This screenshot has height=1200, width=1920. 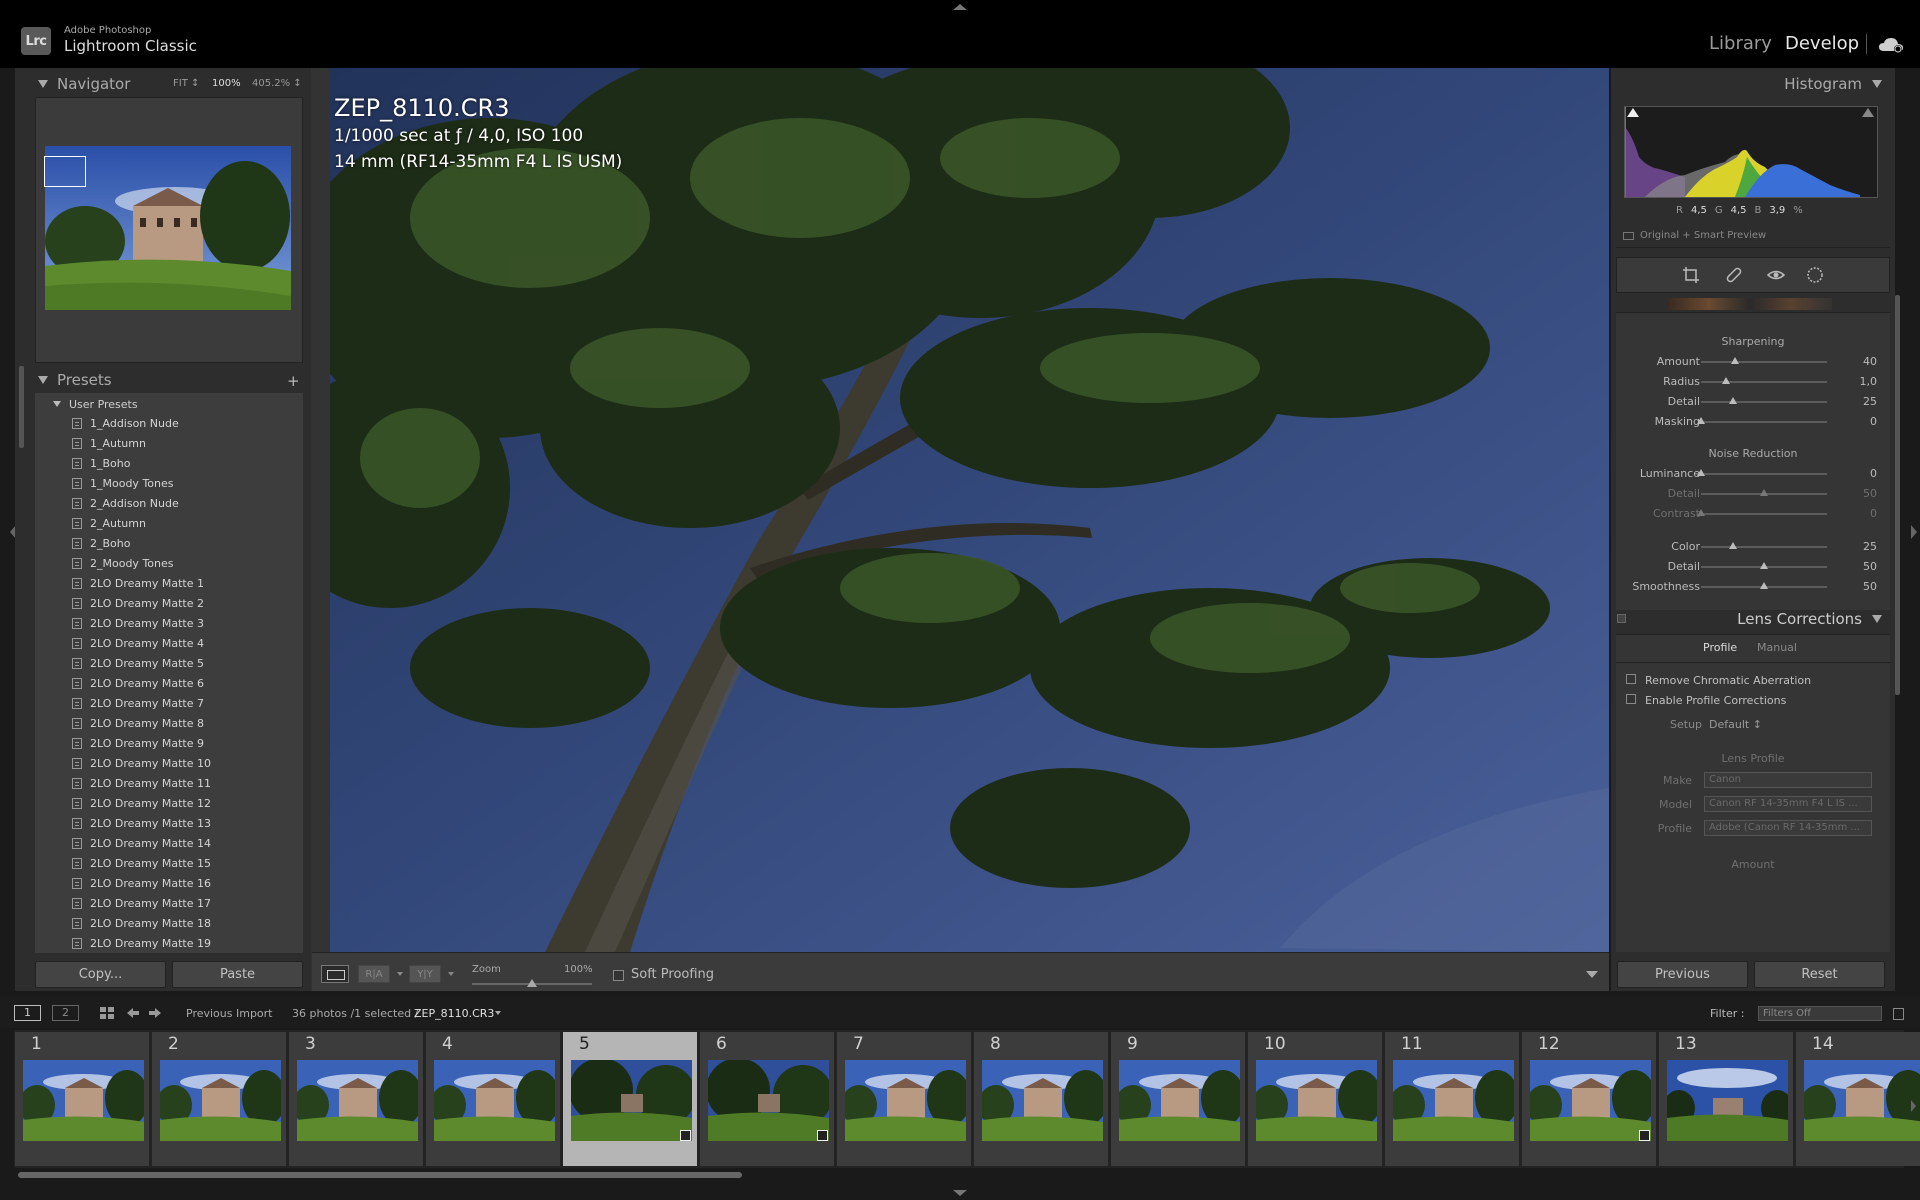 I want to click on preset-item: 2LO Dreamy Matte 15, so click(x=123, y=863).